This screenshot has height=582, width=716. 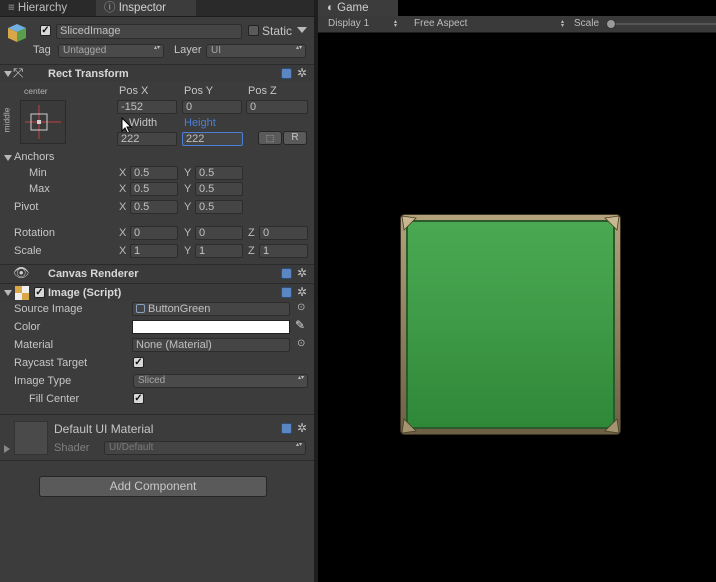 I want to click on scale-slider-handle, so click(x=611, y=24).